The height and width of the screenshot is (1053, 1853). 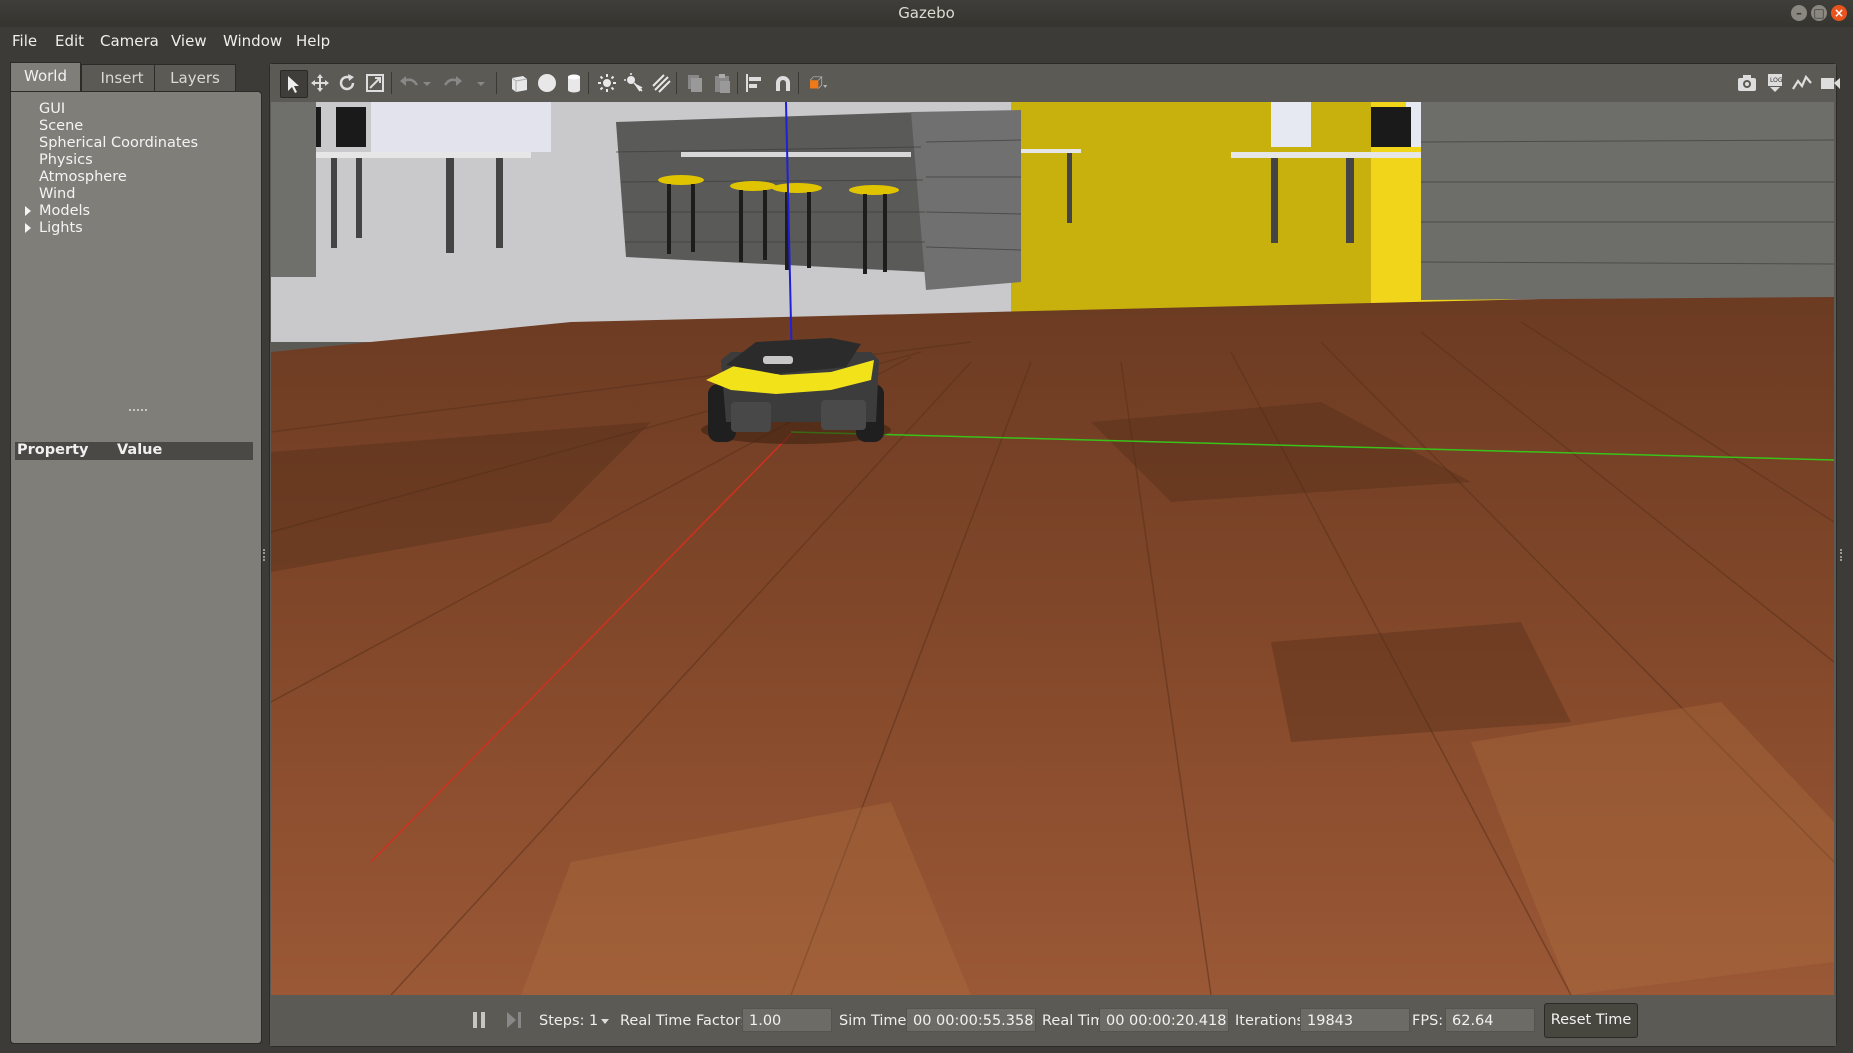 What do you see at coordinates (61, 228) in the screenshot?
I see `tree-item-lights: Lights` at bounding box center [61, 228].